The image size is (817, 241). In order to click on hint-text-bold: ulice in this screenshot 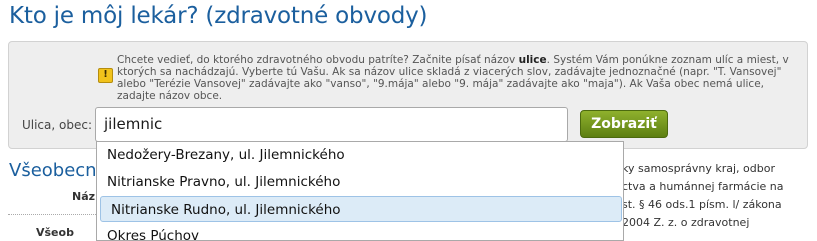, I will do `click(532, 60)`.